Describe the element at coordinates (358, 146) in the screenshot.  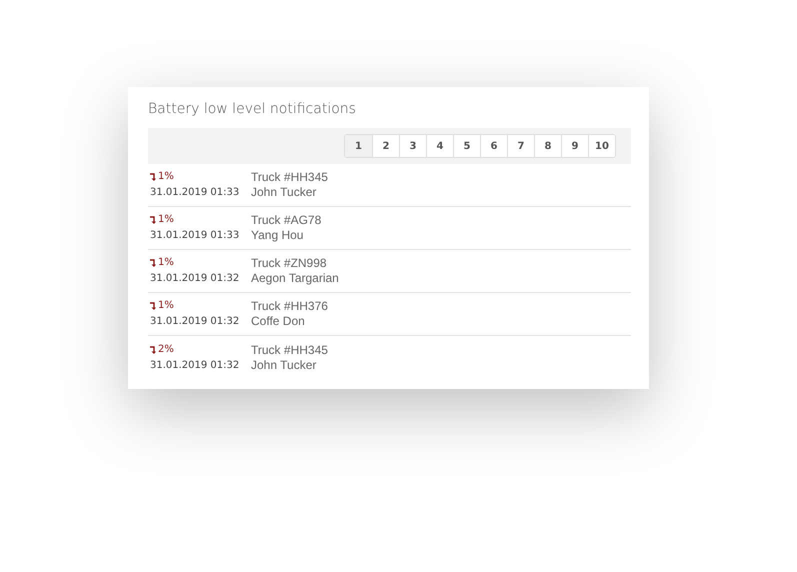
I see `page-button: 1` at that location.